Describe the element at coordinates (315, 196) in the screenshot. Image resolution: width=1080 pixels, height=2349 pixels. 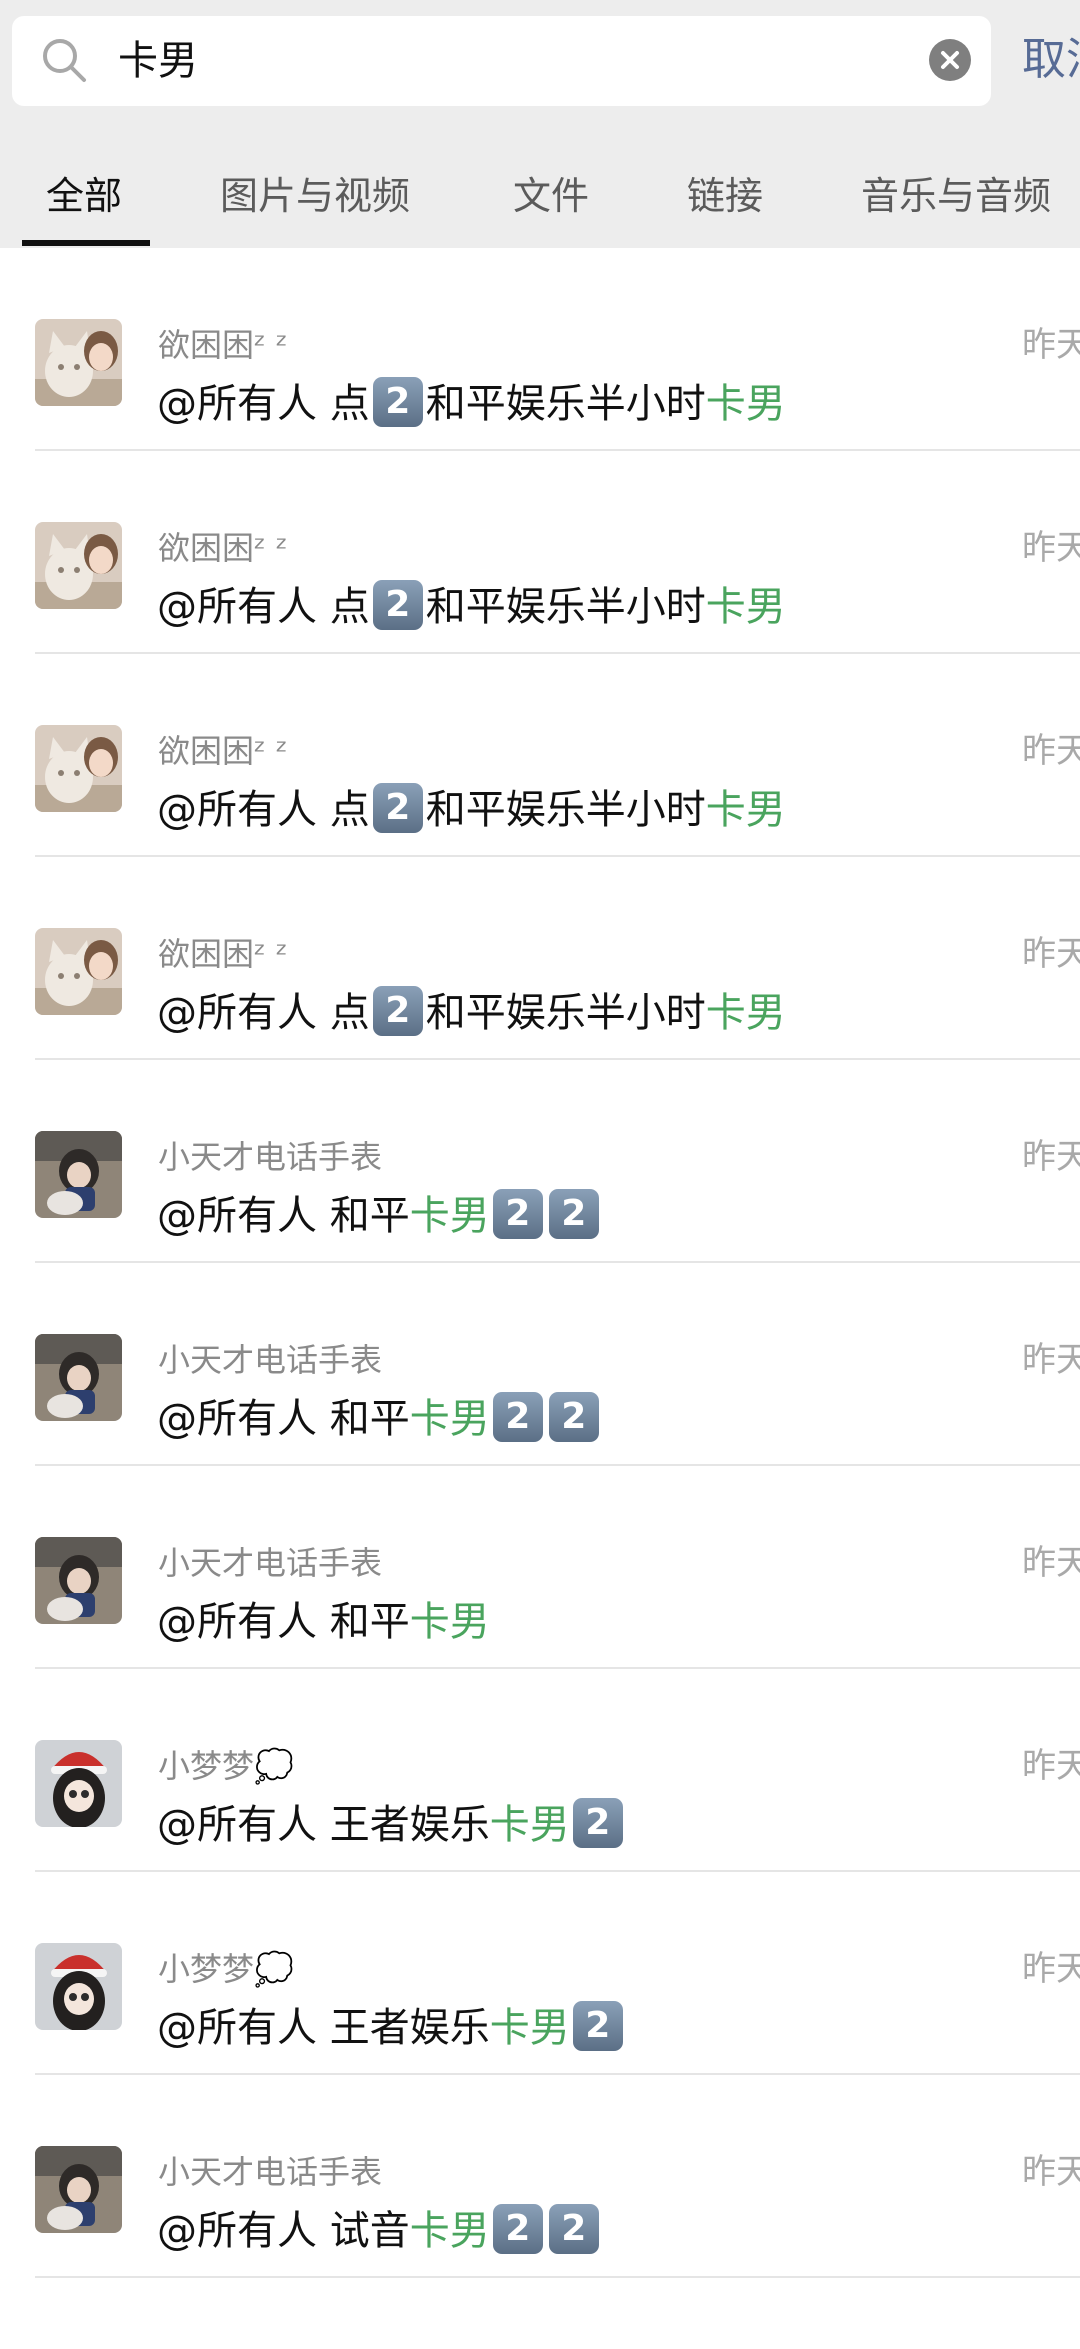
I see `tab-images-videos: 图片与视频` at that location.